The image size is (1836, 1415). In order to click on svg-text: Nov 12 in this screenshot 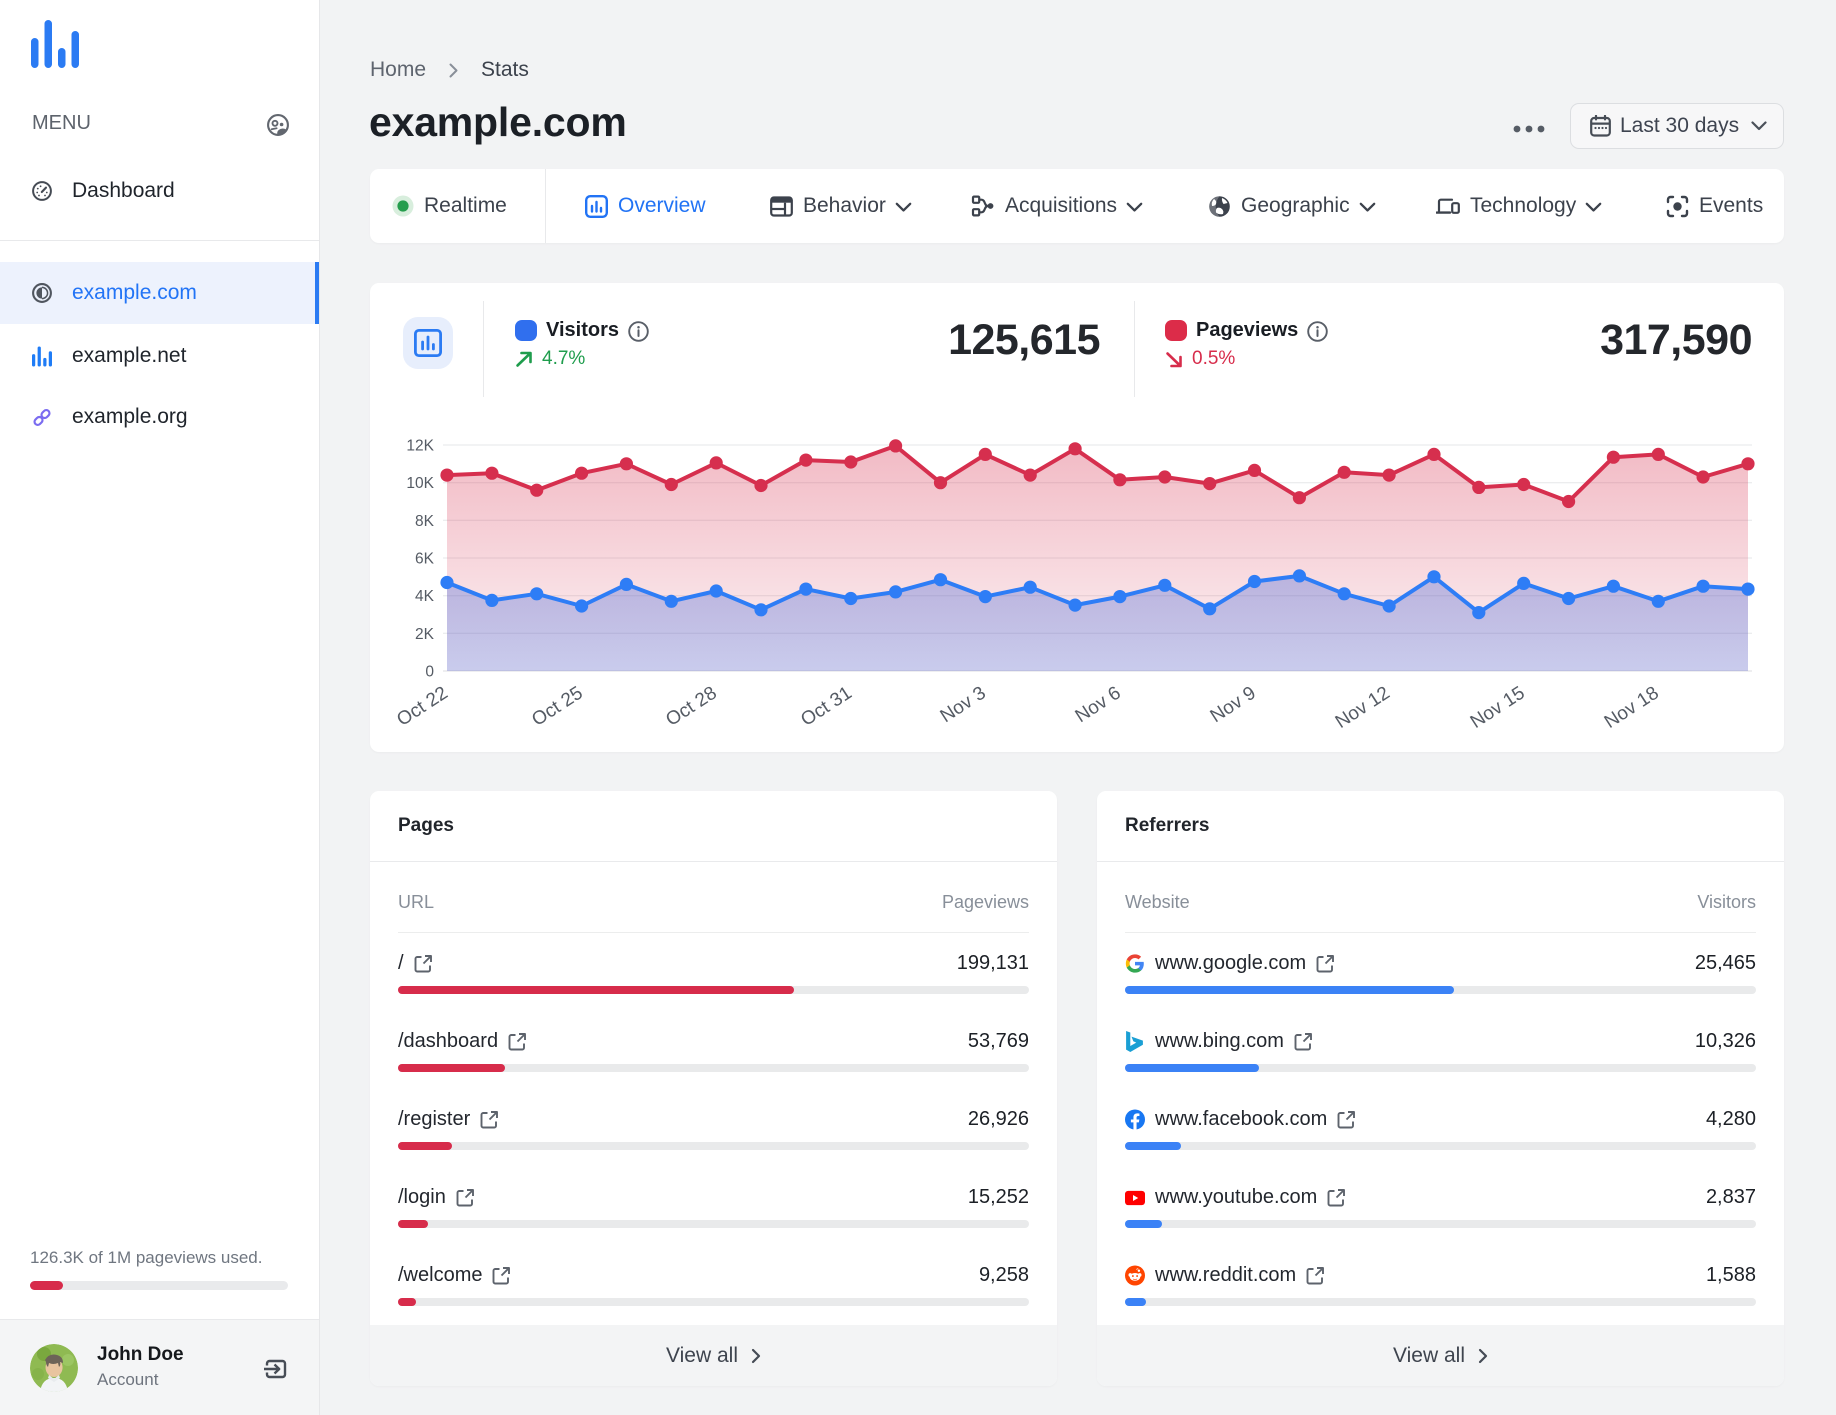, I will do `click(1363, 708)`.